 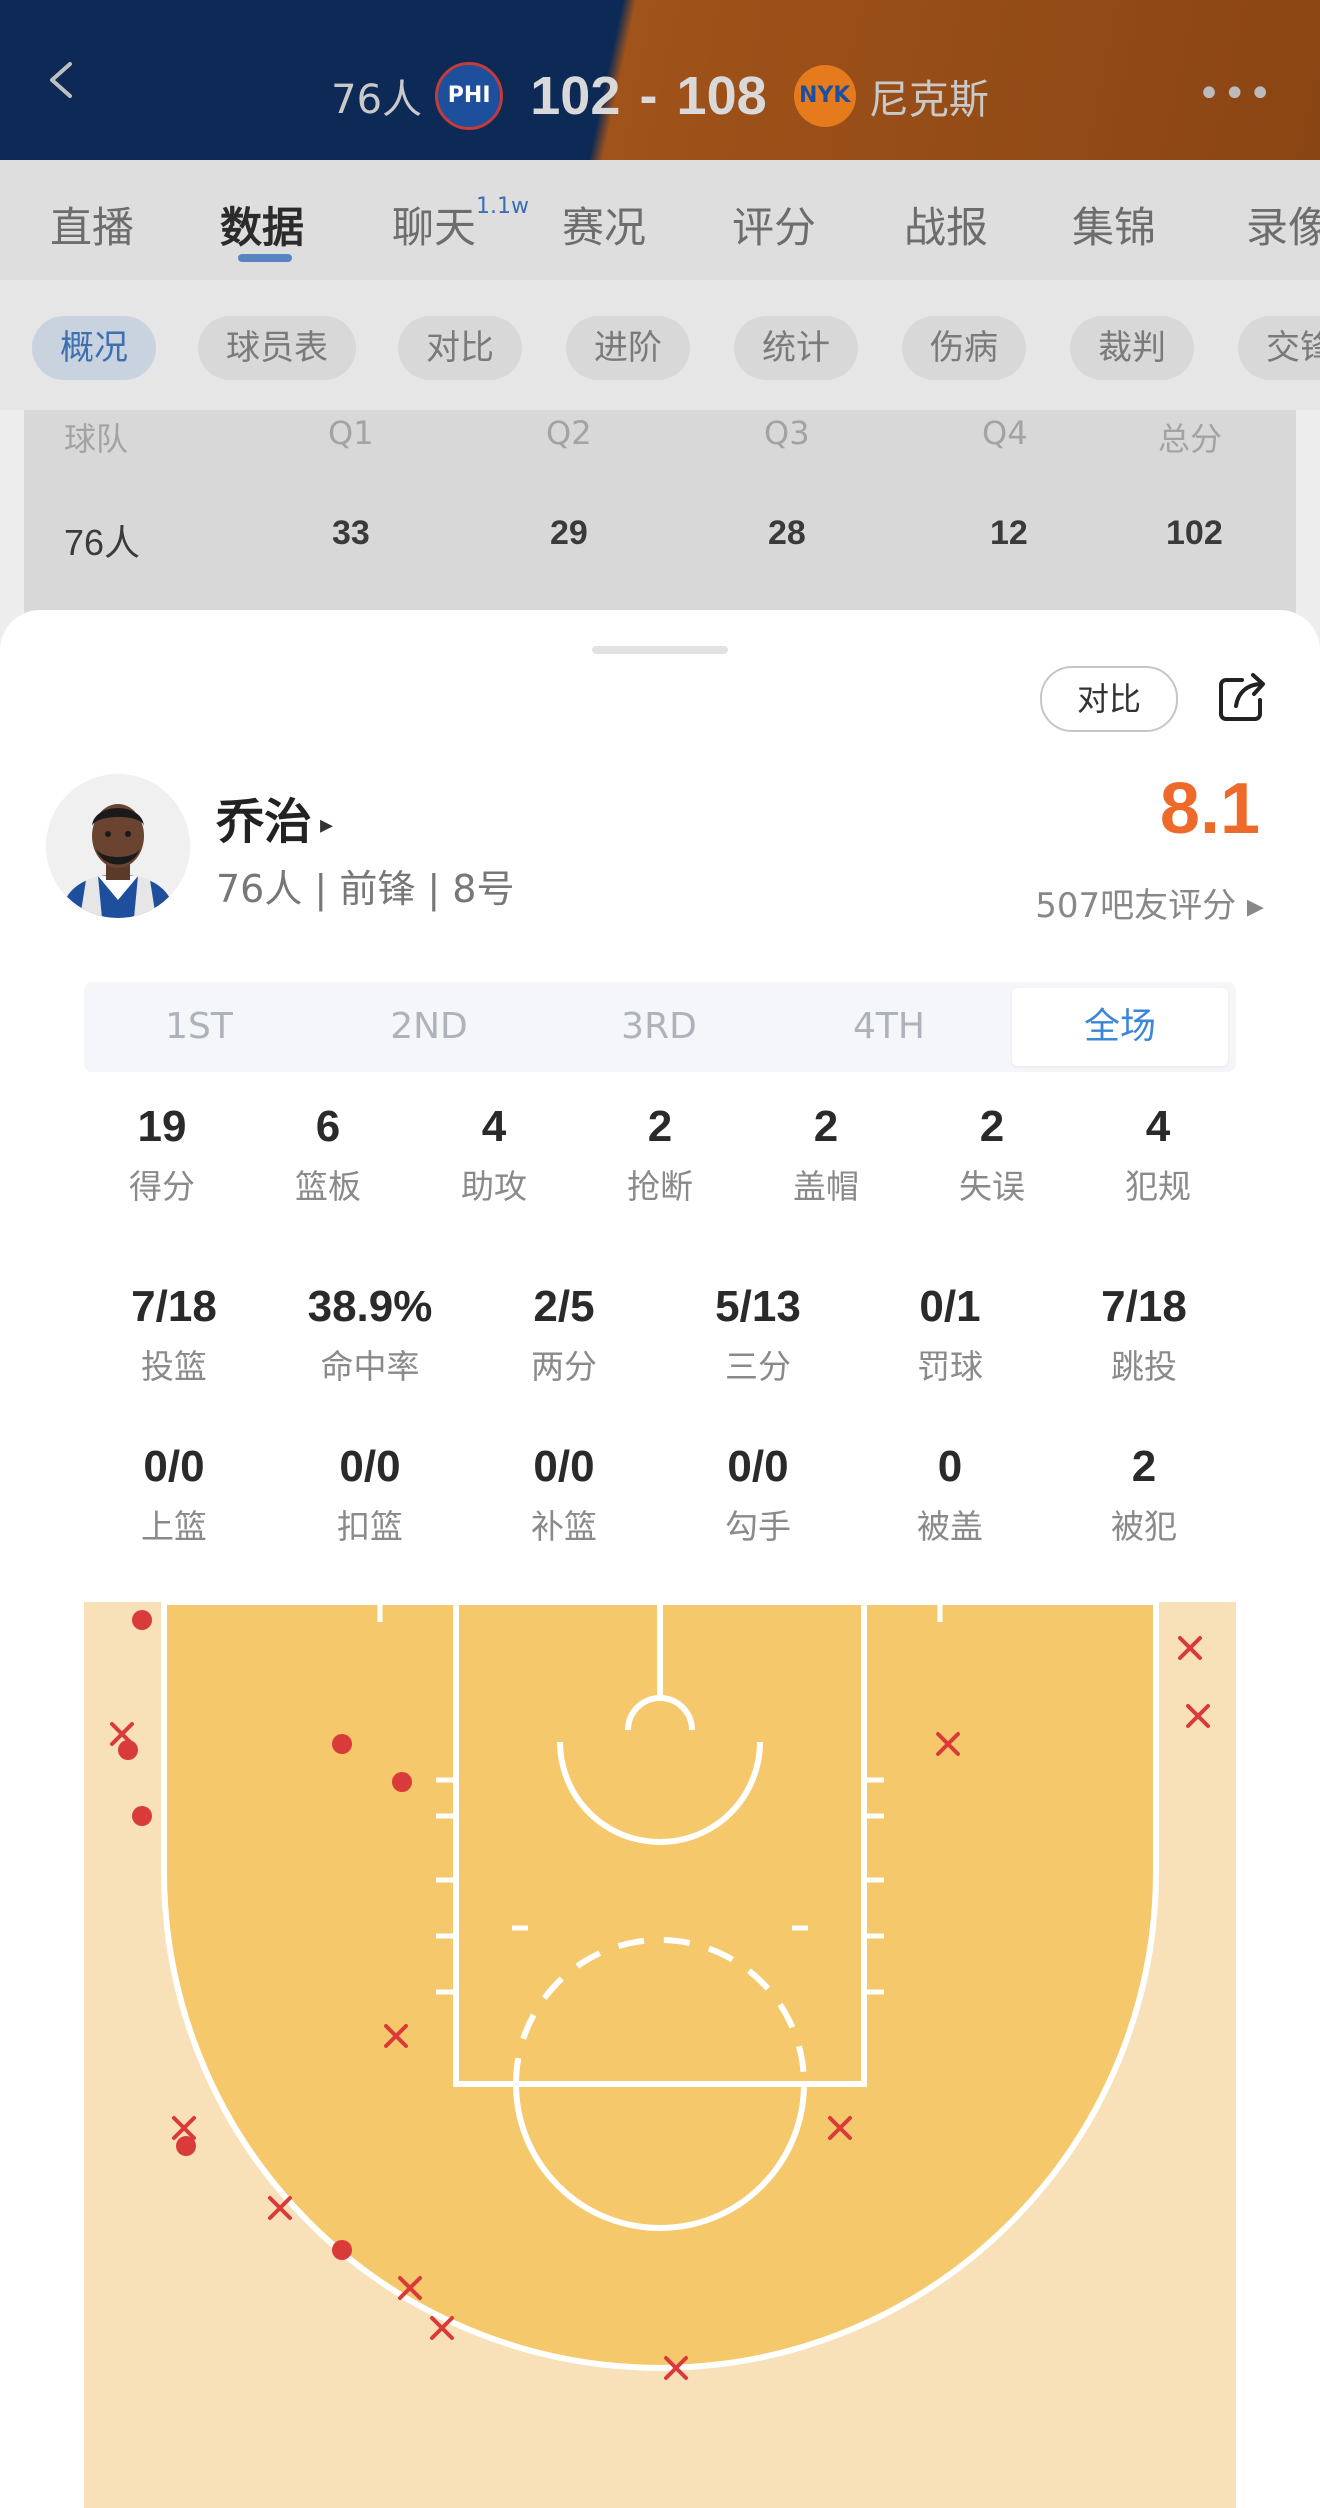 I want to click on table-cell: 28, so click(x=787, y=533).